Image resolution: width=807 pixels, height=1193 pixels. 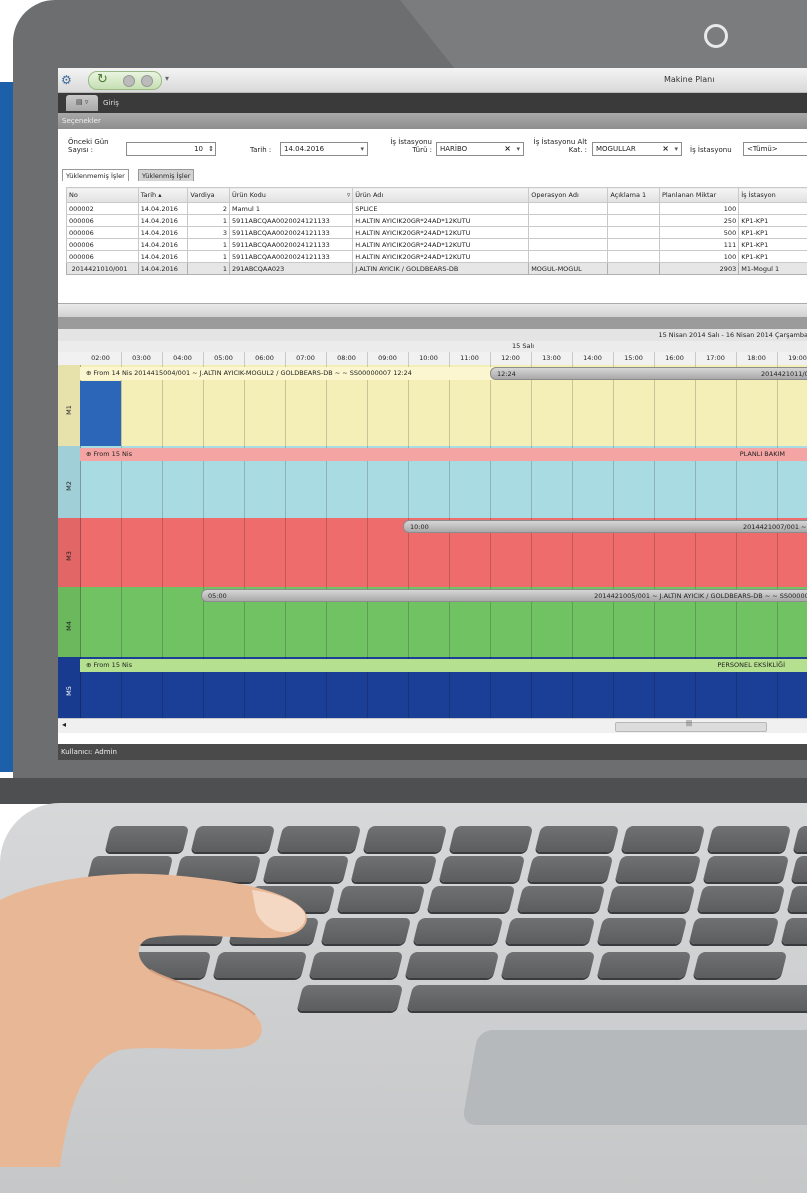 What do you see at coordinates (111, 103) in the screenshot?
I see `tab-giris: Giriş` at bounding box center [111, 103].